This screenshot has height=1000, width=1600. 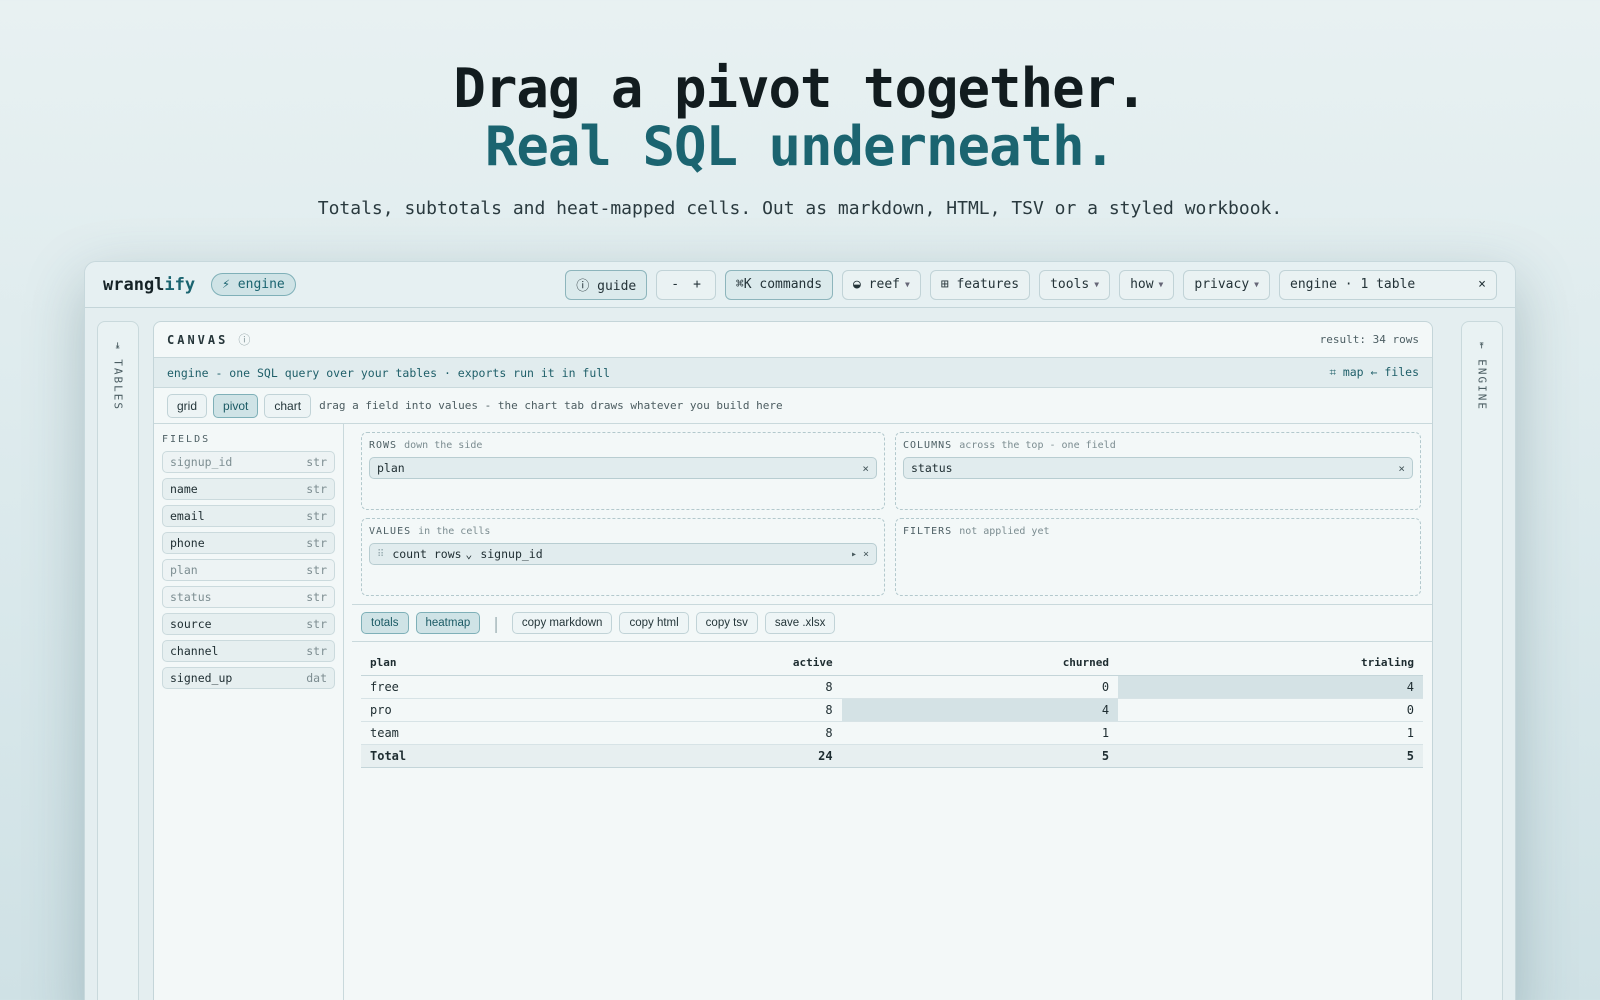 What do you see at coordinates (244, 339) in the screenshot?
I see `info-icon: ⓘ` at bounding box center [244, 339].